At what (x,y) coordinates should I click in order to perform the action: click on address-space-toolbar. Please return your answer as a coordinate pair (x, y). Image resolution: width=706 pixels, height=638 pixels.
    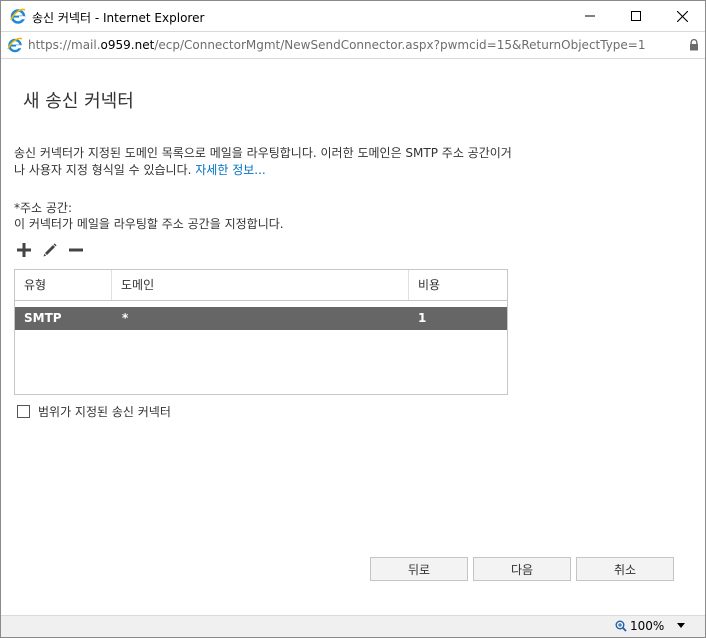
    Looking at the image, I should click on (50, 250).